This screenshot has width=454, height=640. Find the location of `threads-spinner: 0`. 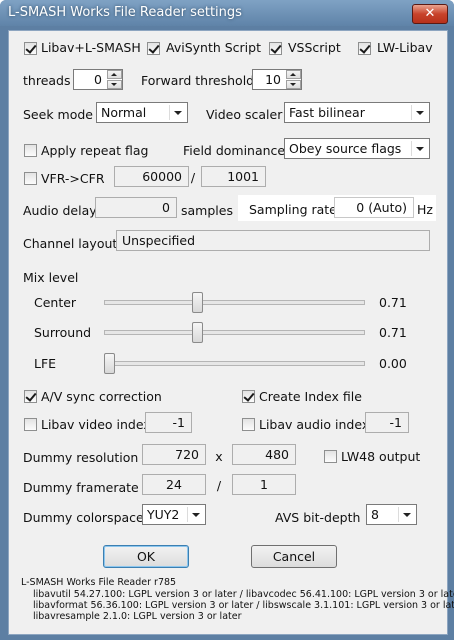

threads-spinner: 0 is located at coordinates (98, 79).